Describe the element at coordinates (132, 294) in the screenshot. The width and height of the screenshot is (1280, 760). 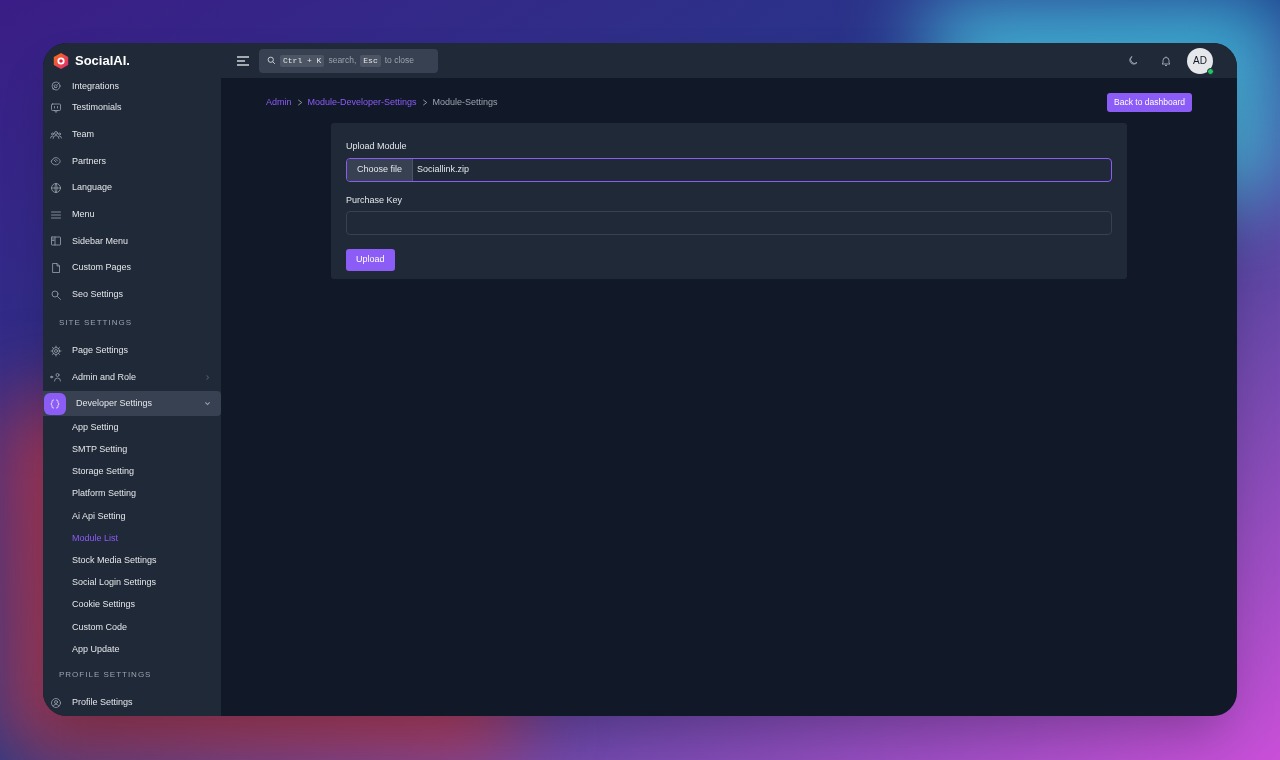
I see `sidebar-item: Seo Settings` at that location.